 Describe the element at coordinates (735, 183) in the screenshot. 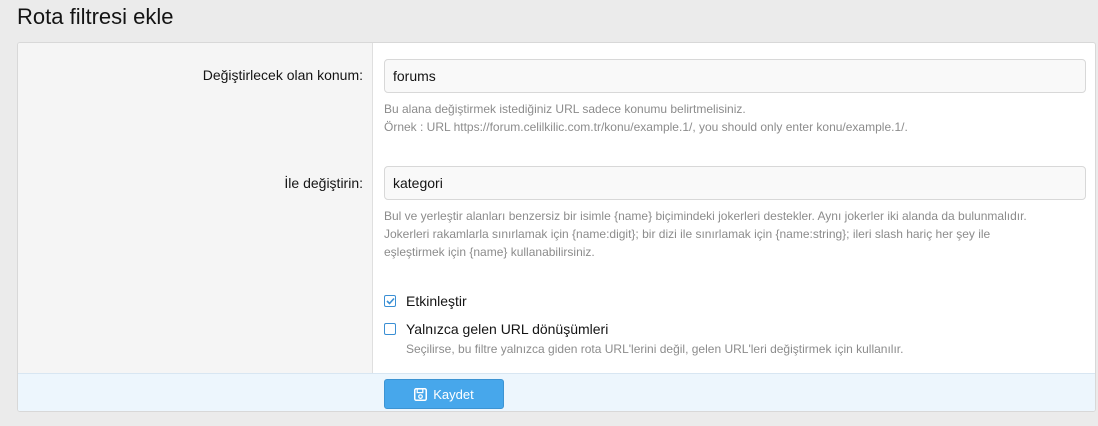

I see `replace-route-input` at that location.